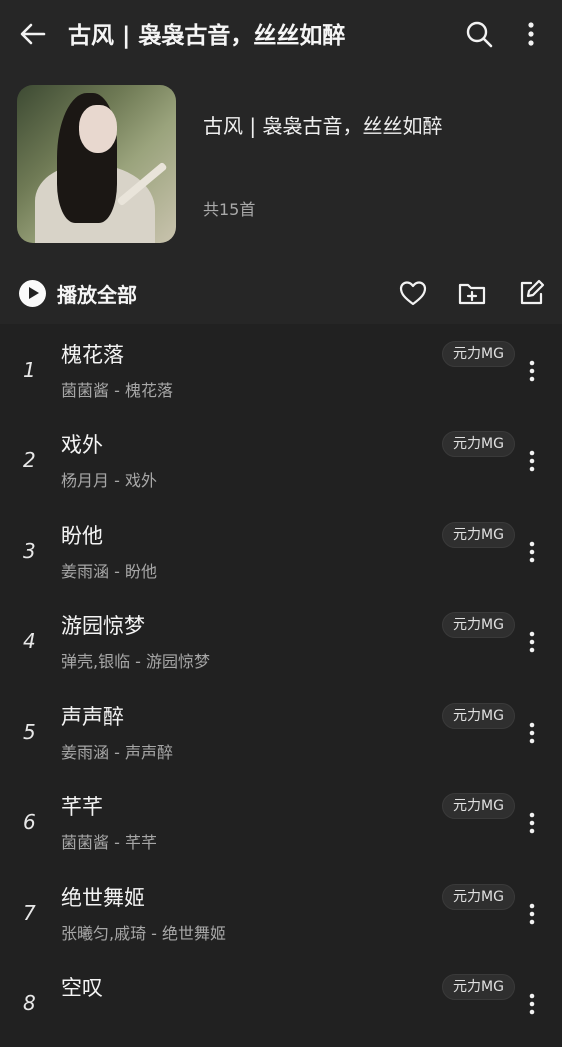 Image resolution: width=562 pixels, height=1047 pixels. Describe the element at coordinates (82, 445) in the screenshot. I see `song-title: 戏外` at that location.